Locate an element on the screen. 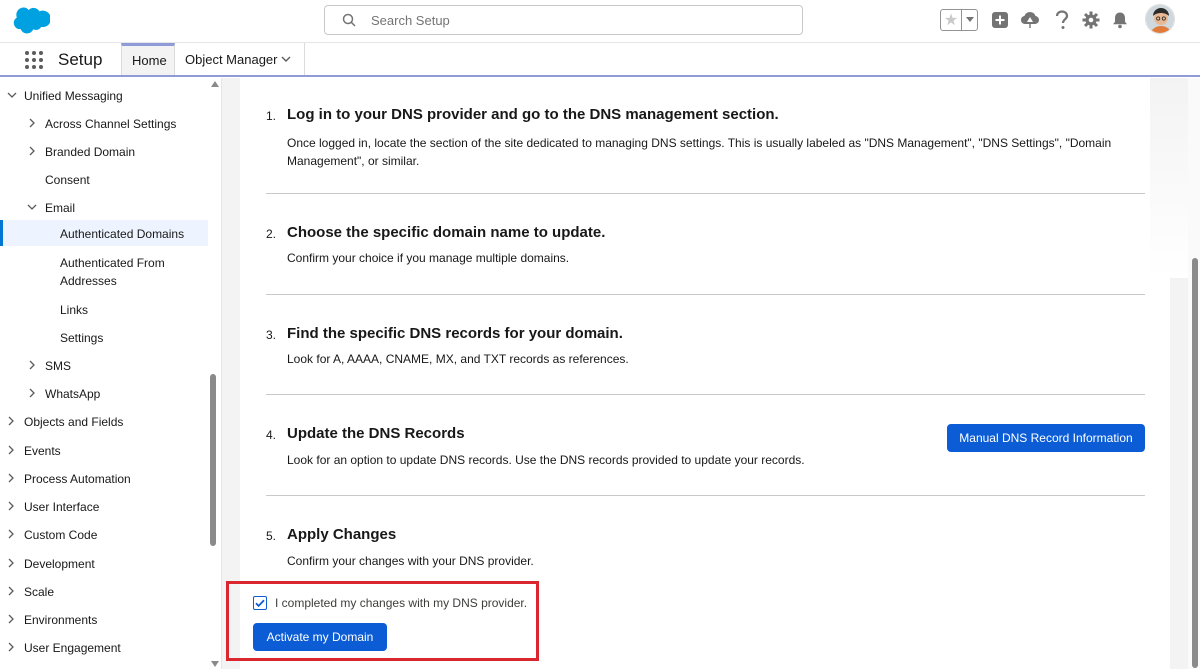 This screenshot has width=1200, height=669. sidebar-item-user-engagement: User Engagement is located at coordinates (104, 649).